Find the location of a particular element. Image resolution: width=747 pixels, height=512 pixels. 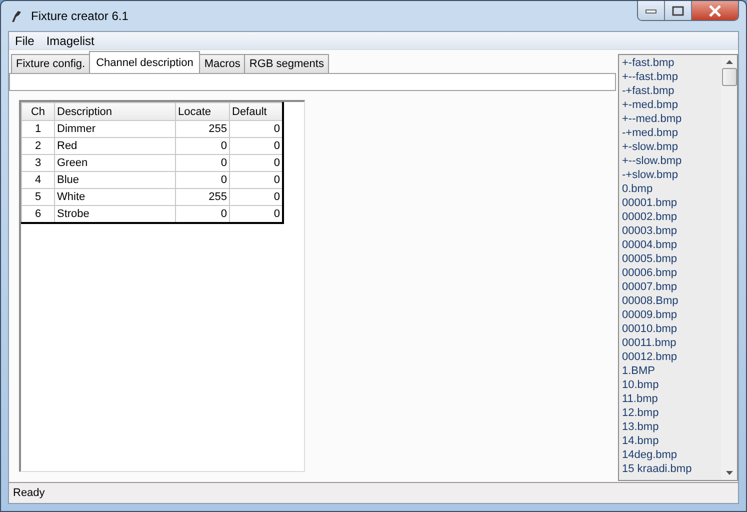

list-item: 00008.Bmp is located at coordinates (670, 301).